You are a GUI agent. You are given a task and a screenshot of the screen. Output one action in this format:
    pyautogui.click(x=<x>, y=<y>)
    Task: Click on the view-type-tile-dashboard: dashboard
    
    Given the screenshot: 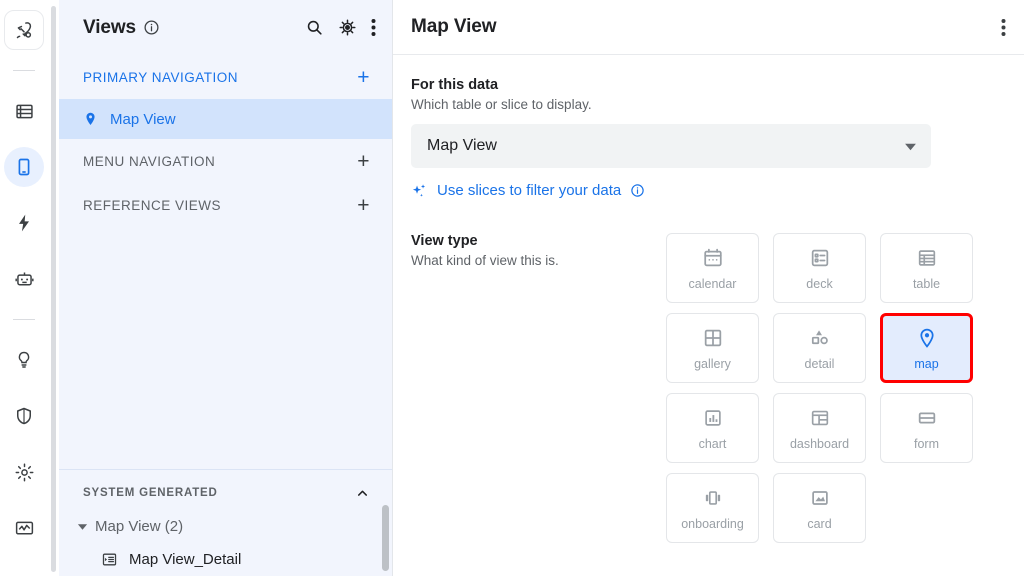 What is the action you would take?
    pyautogui.click(x=819, y=428)
    